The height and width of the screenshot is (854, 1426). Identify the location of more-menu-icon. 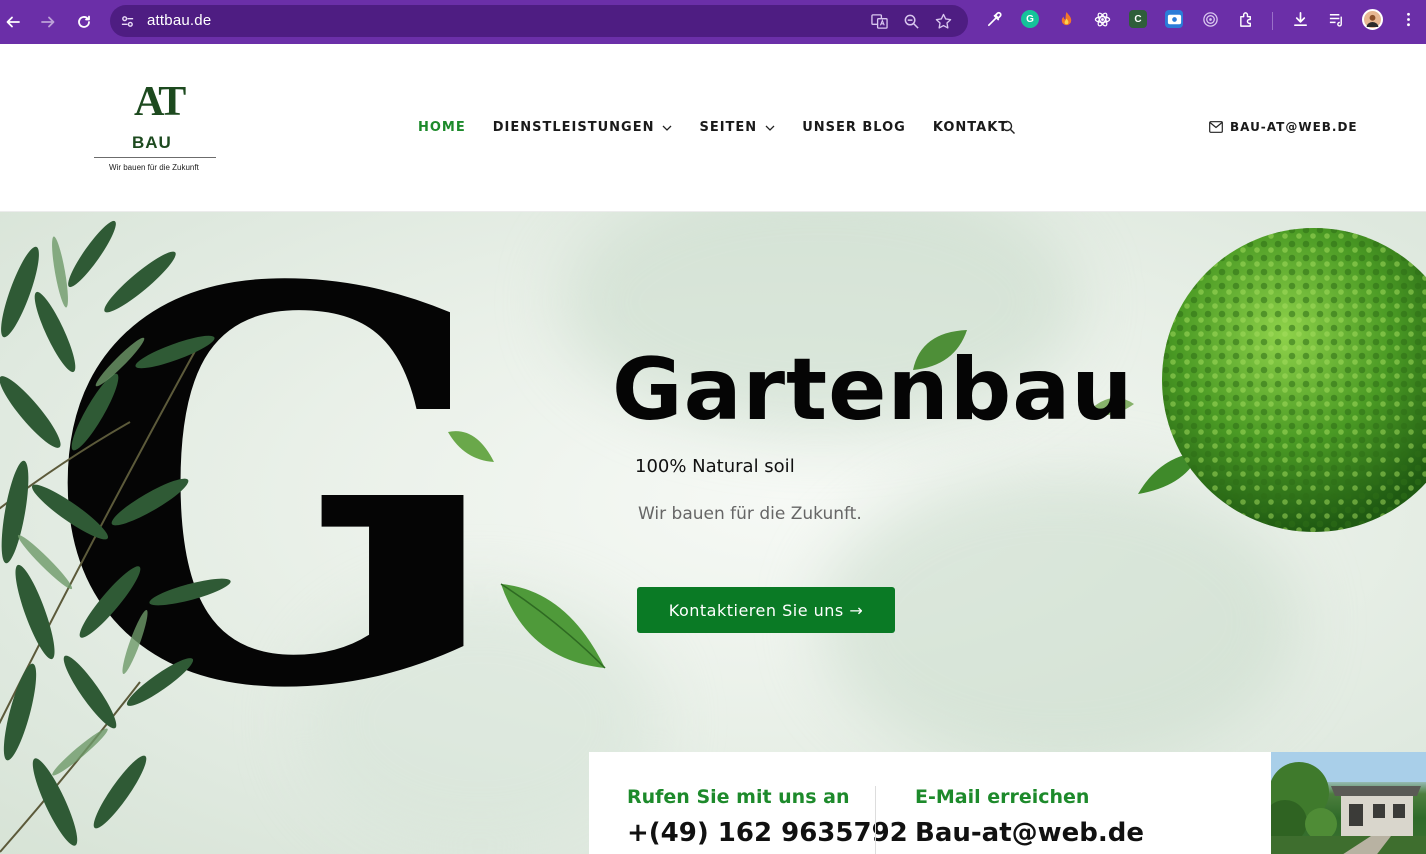
(1408, 19).